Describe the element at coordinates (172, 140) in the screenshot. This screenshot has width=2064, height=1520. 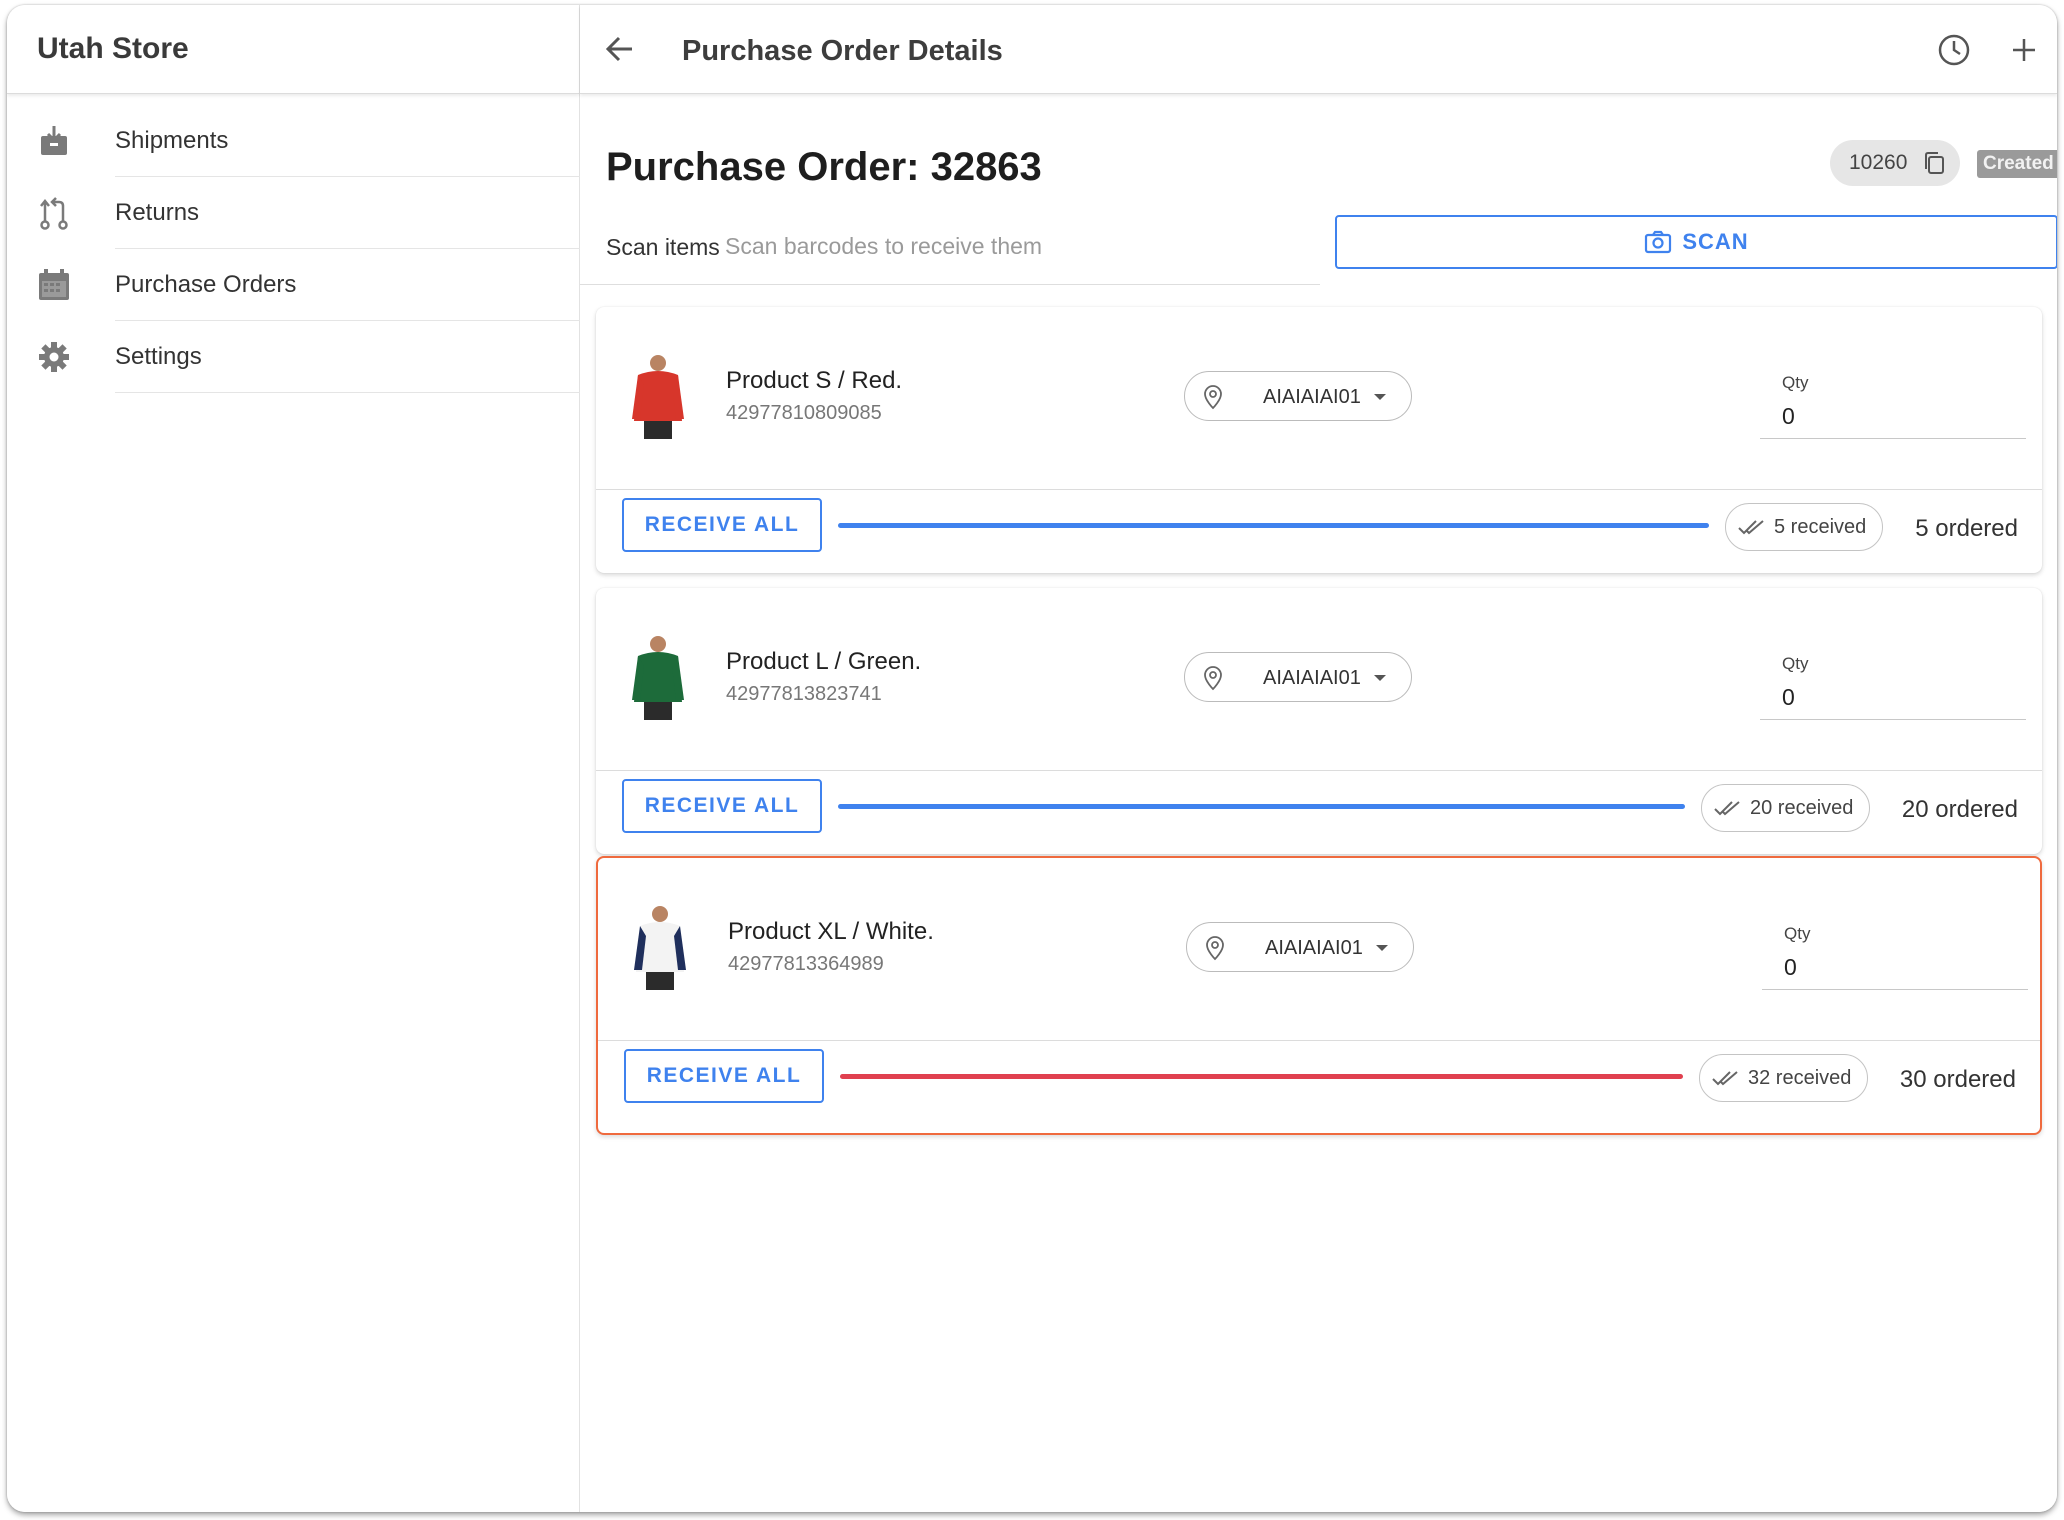
I see `sidebar-item-label: Shipments` at that location.